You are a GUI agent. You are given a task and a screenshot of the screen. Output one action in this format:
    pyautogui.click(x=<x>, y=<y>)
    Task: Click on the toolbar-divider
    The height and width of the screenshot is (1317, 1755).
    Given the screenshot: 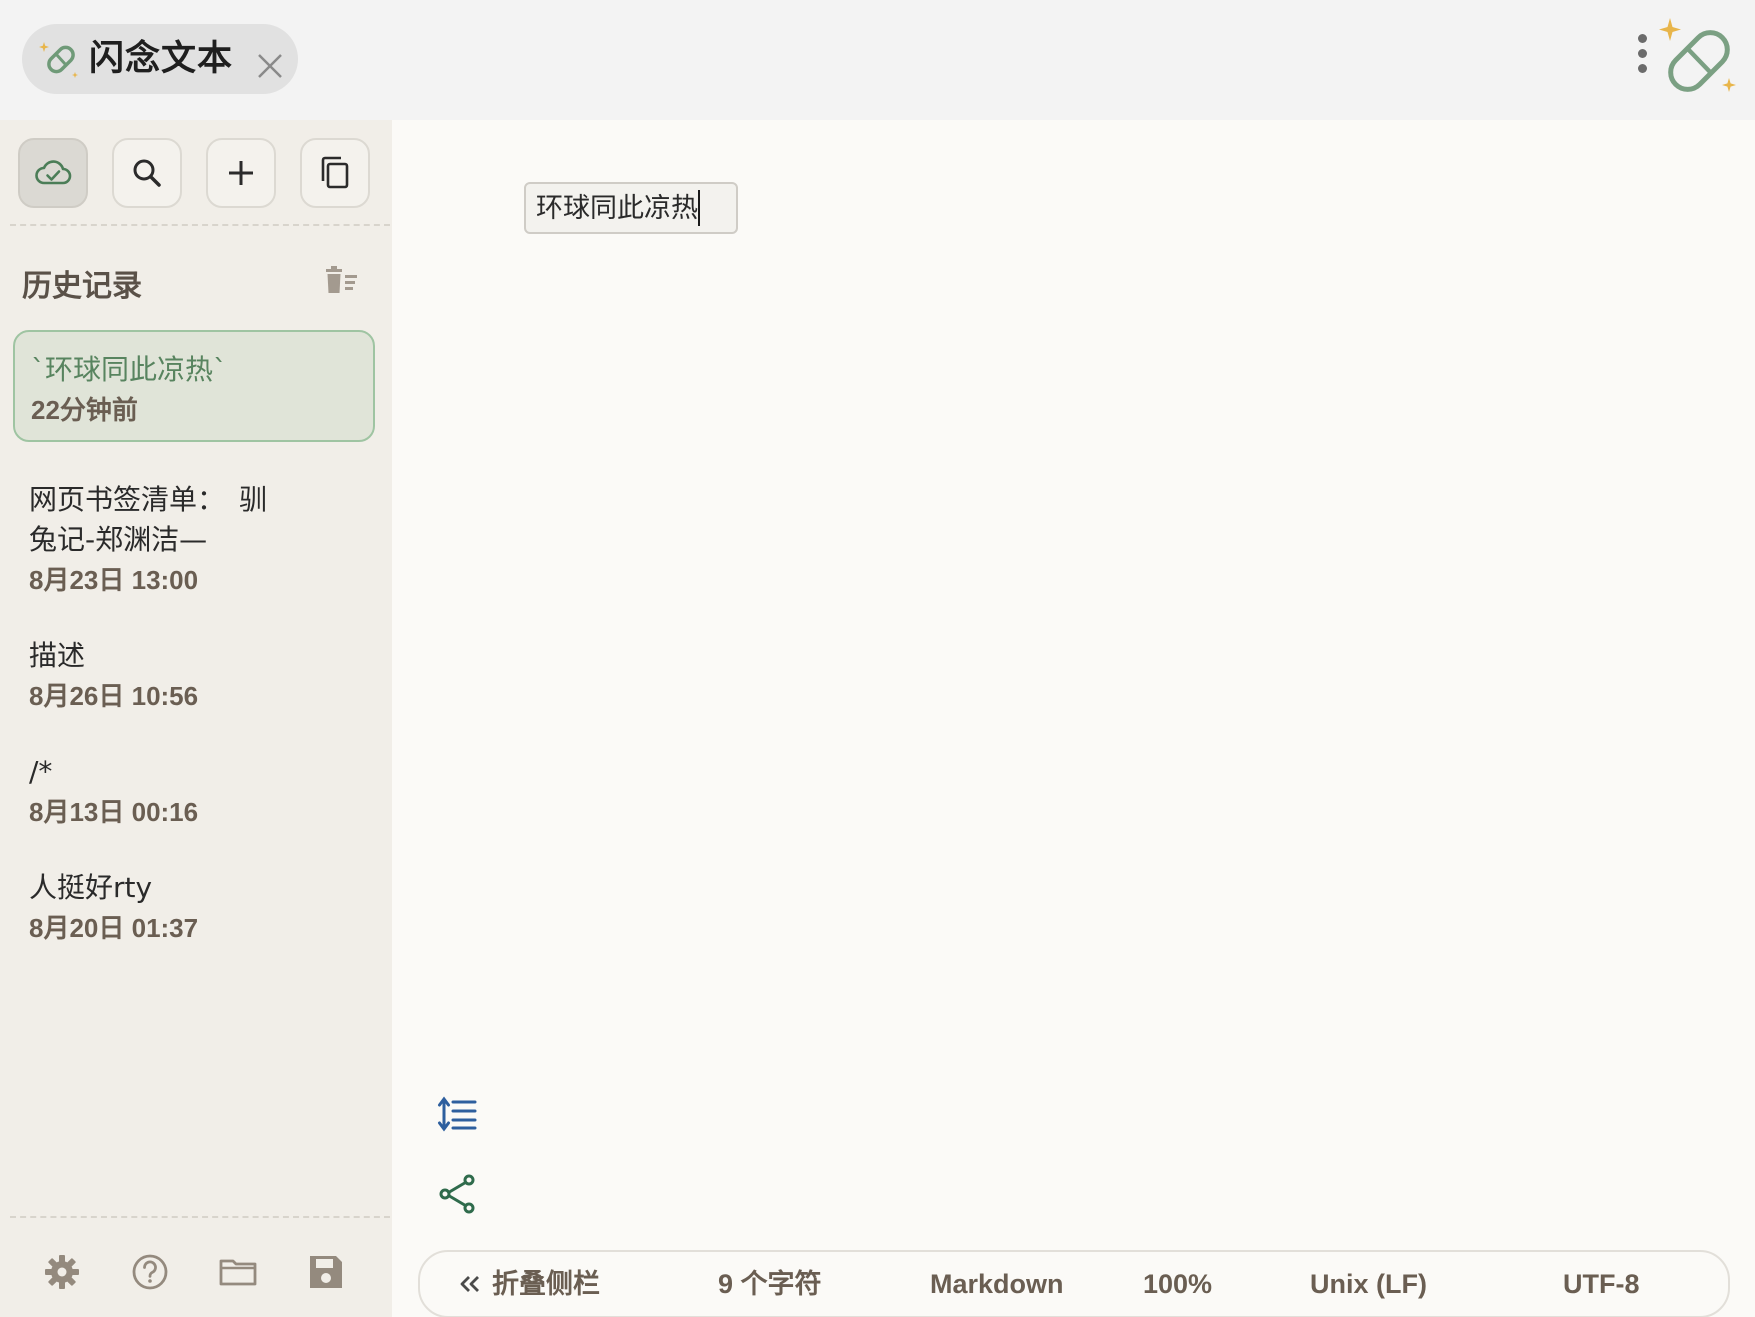 What is the action you would take?
    pyautogui.click(x=200, y=225)
    